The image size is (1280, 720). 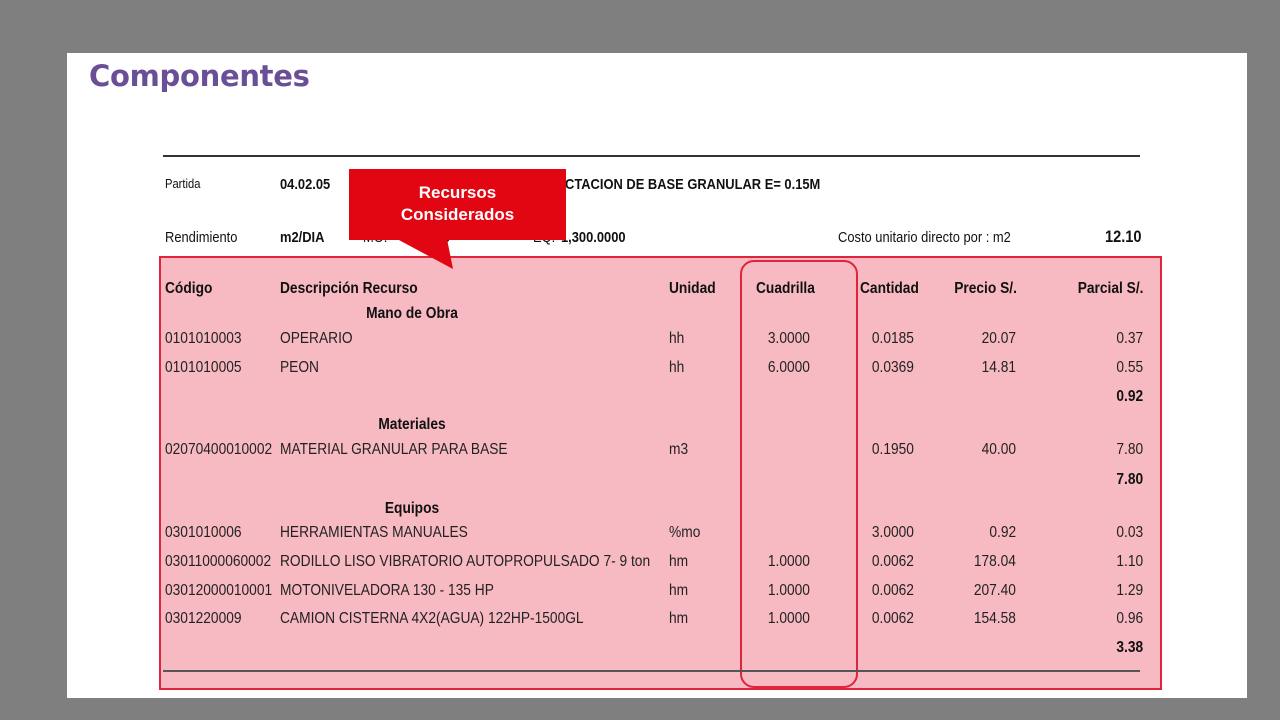 I want to click on callout-line-1: Recursos, so click(x=457, y=192).